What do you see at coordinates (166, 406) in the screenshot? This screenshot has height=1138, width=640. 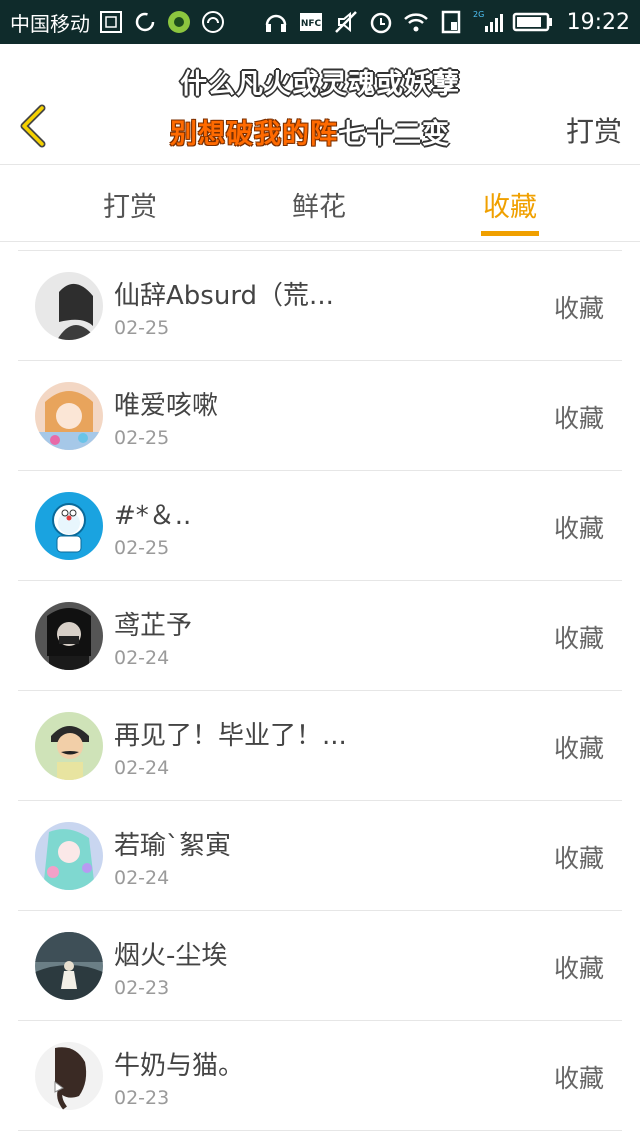 I see `user-name: 唯爱咳嗽` at bounding box center [166, 406].